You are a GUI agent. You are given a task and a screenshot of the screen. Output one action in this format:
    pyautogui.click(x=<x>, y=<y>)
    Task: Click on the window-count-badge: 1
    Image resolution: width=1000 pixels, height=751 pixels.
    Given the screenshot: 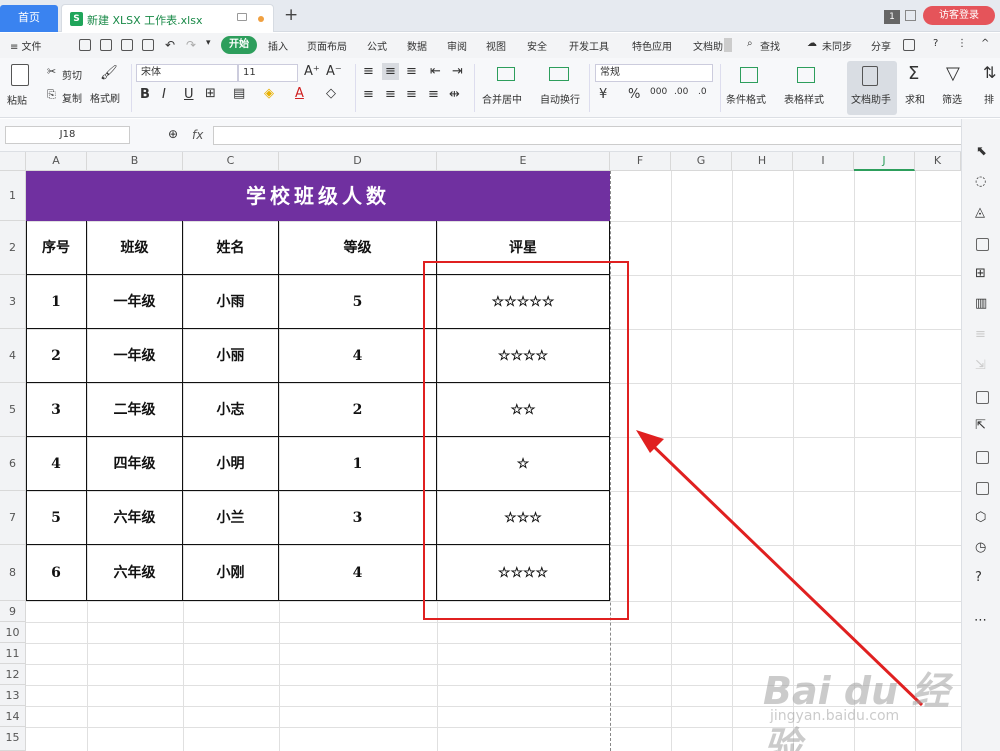 What is the action you would take?
    pyautogui.click(x=892, y=17)
    